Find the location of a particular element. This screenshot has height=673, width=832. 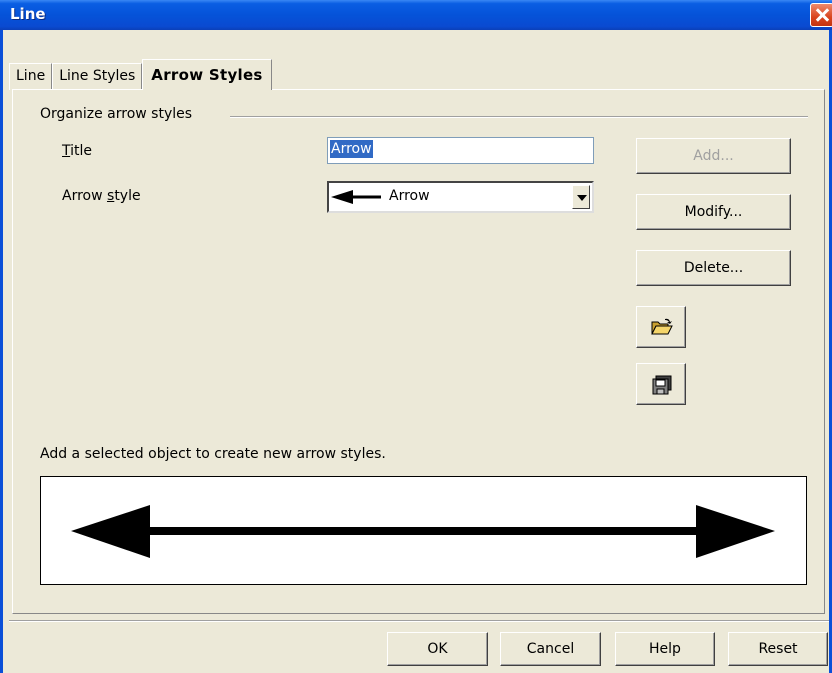

title-input-value: Arrow is located at coordinates (351, 149).